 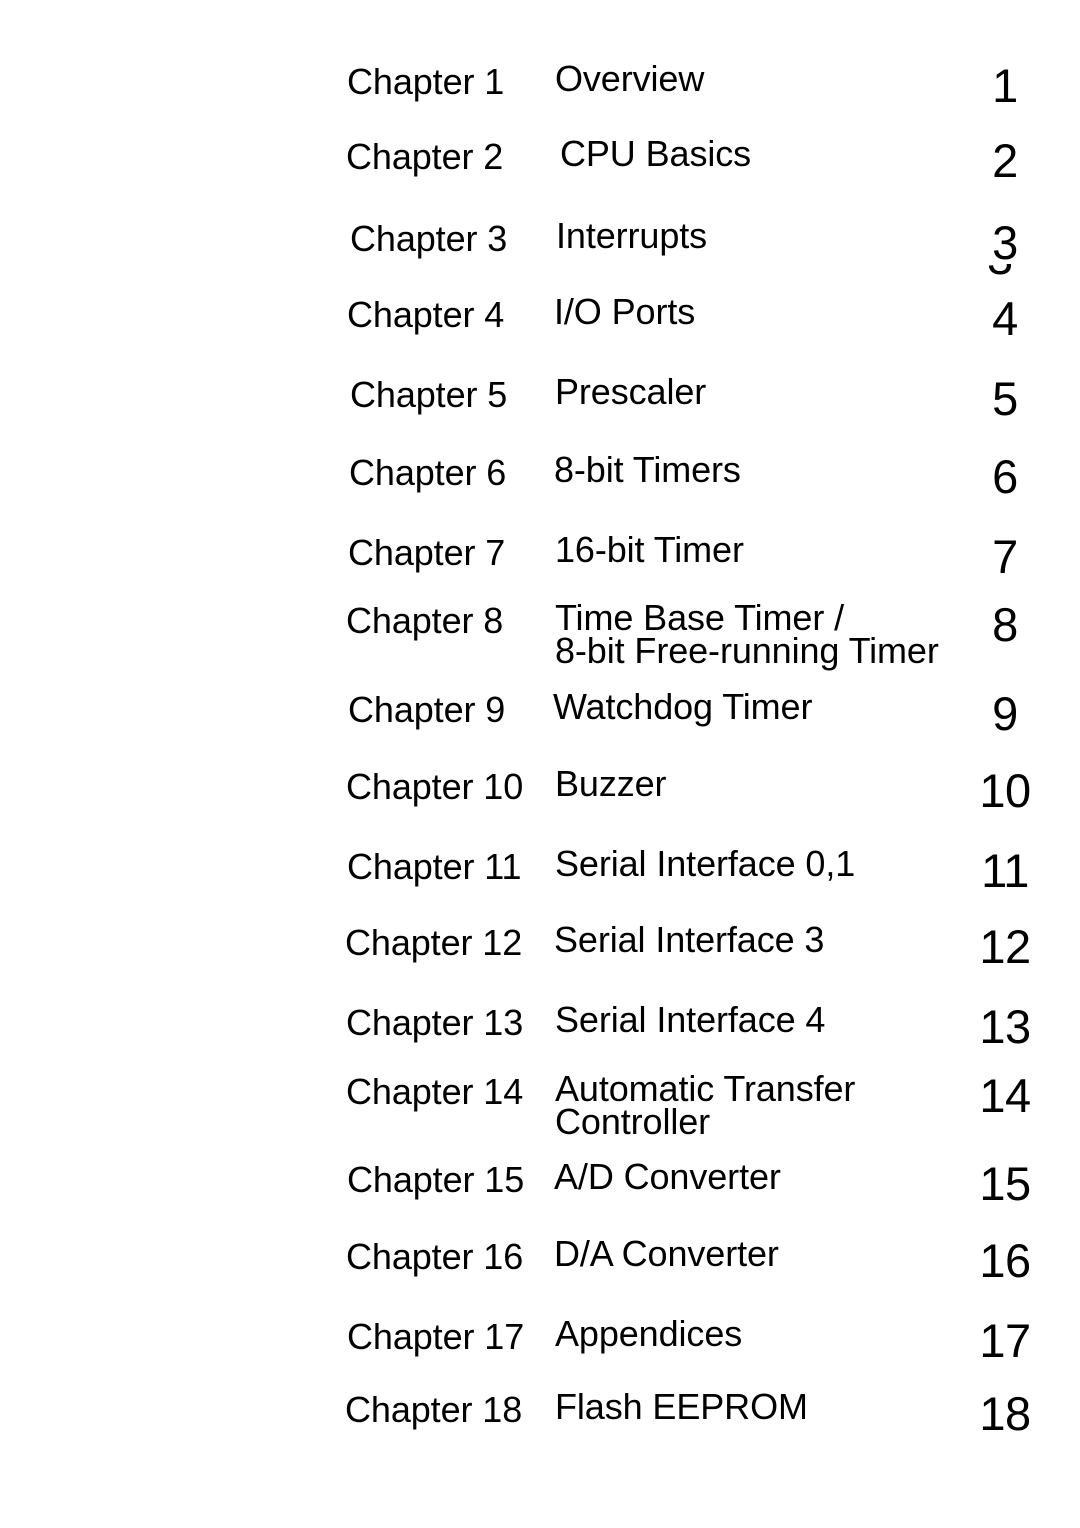 What do you see at coordinates (434, 942) in the screenshot?
I see `chapter-number-label: Chapter 12` at bounding box center [434, 942].